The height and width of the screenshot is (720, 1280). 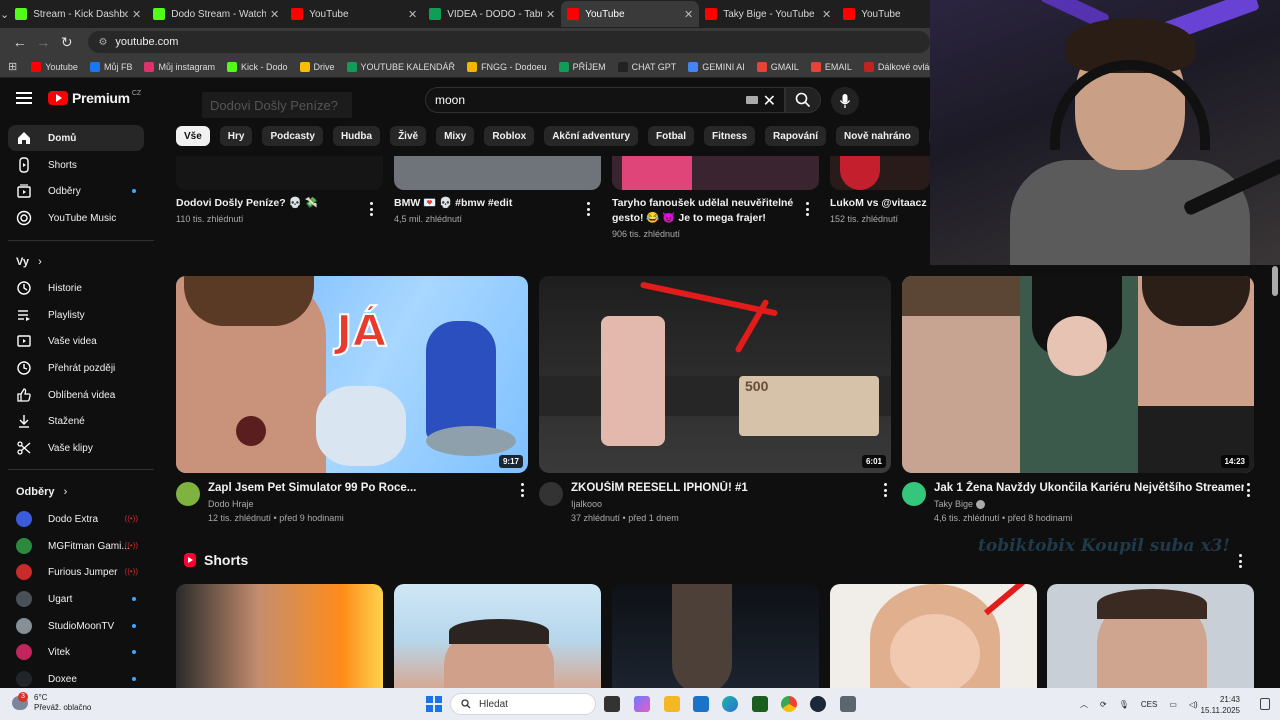 I want to click on bookmark-item: Drive, so click(x=317, y=66).